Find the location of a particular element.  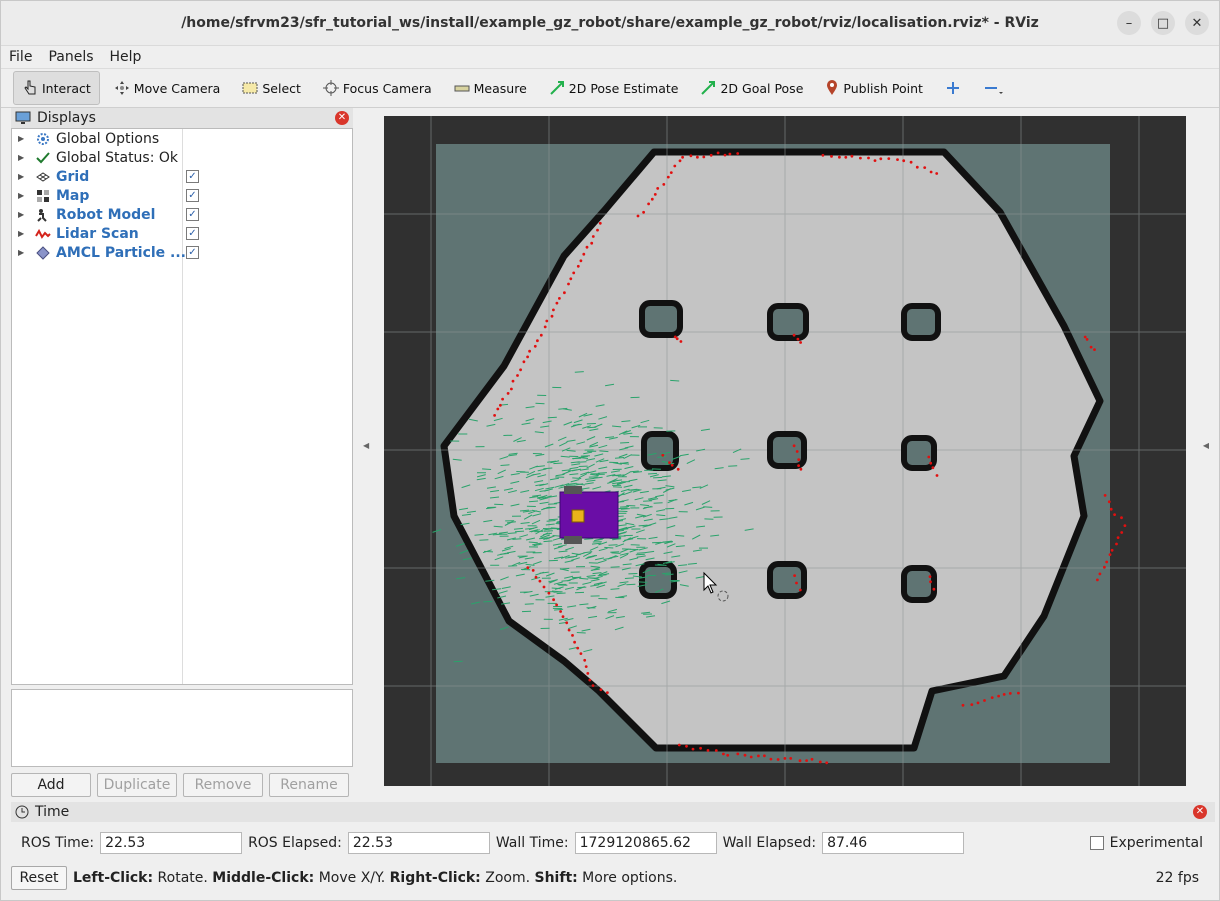

display-item-robot-model: ▶ Robot Model ✓ is located at coordinates (182, 214).